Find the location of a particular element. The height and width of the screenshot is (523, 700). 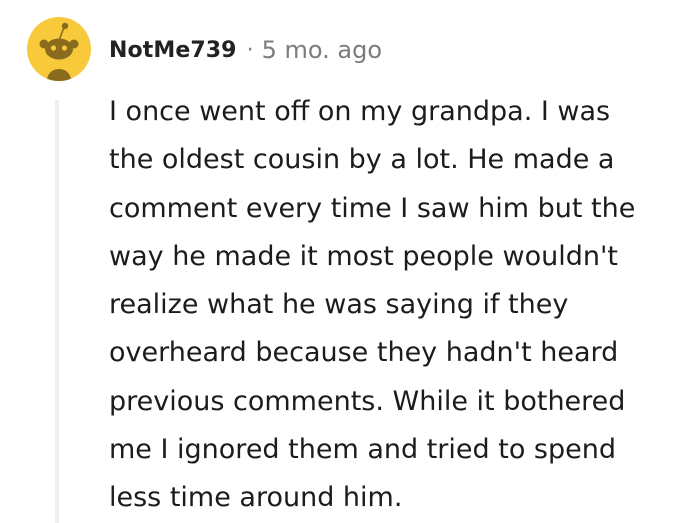

snoo-avatar-icon is located at coordinates (59, 49).